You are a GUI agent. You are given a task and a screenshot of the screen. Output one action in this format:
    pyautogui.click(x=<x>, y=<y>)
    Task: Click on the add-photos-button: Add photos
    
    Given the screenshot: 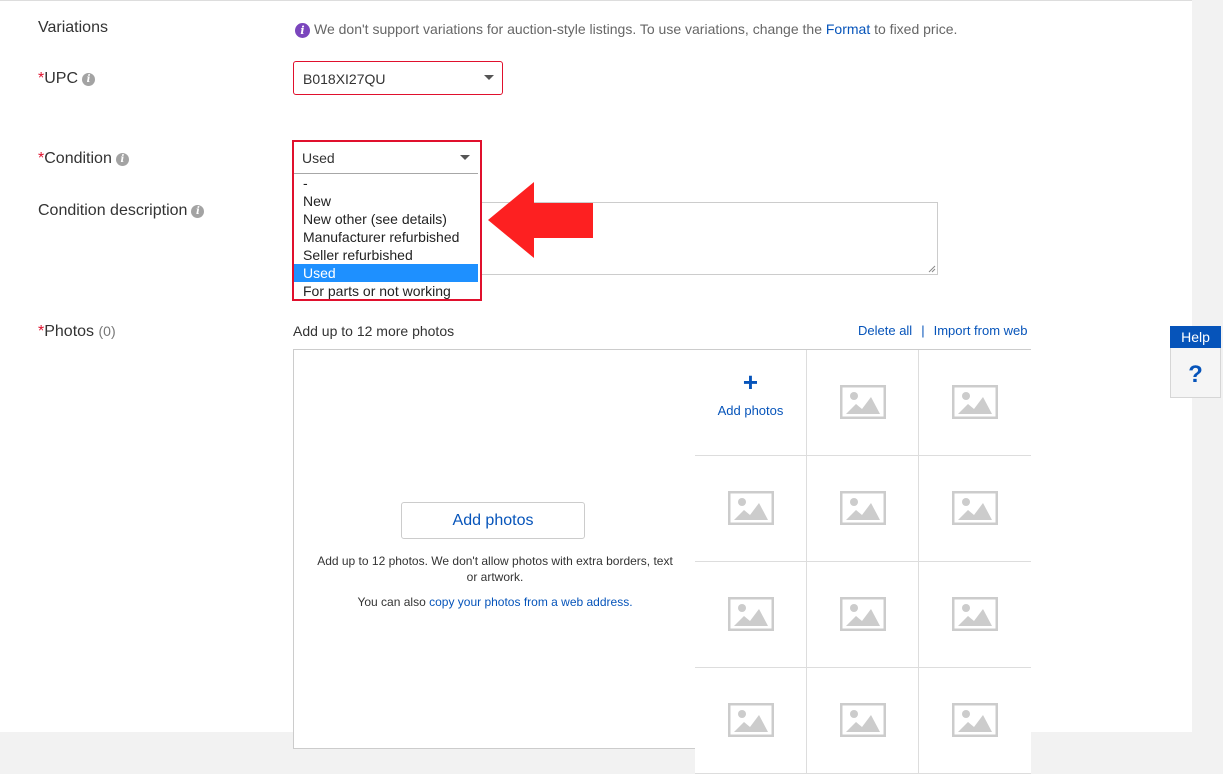 What is the action you would take?
    pyautogui.click(x=493, y=520)
    